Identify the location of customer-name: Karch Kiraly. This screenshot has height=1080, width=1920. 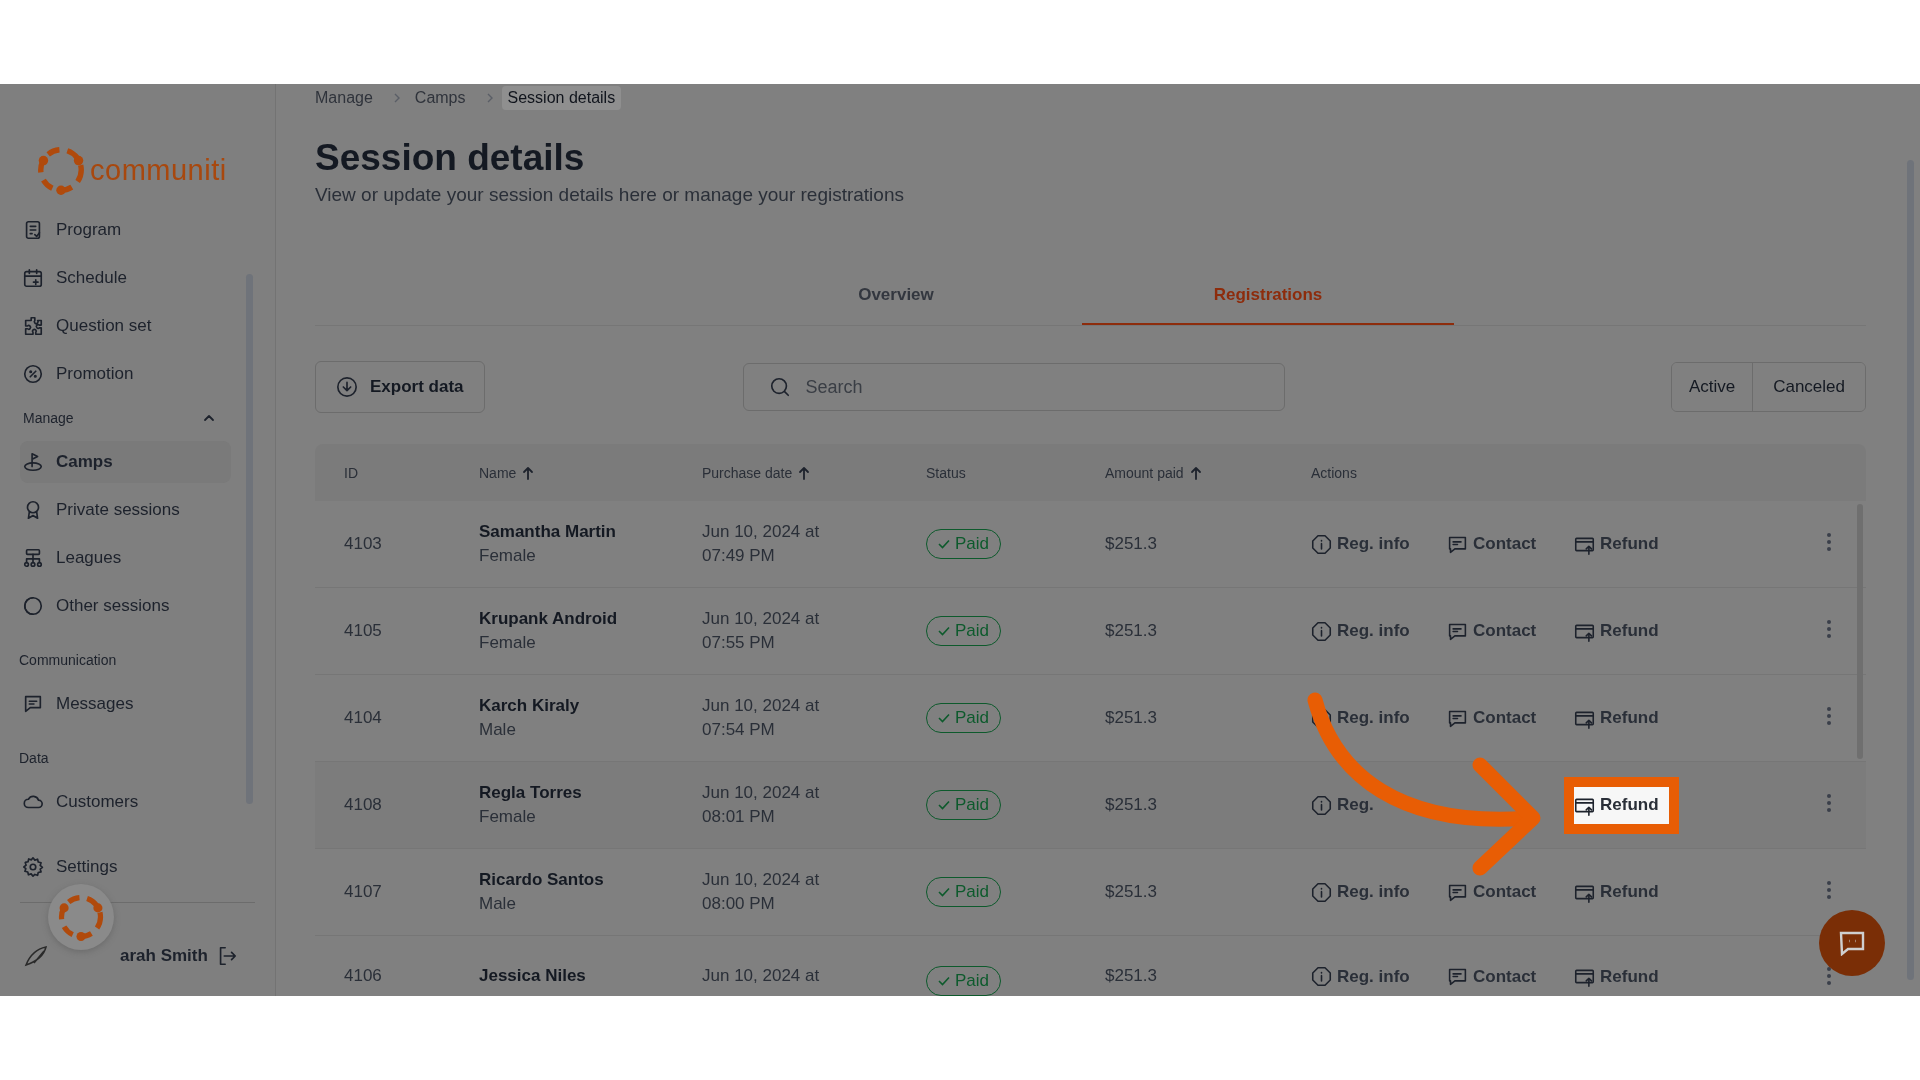
(530, 706).